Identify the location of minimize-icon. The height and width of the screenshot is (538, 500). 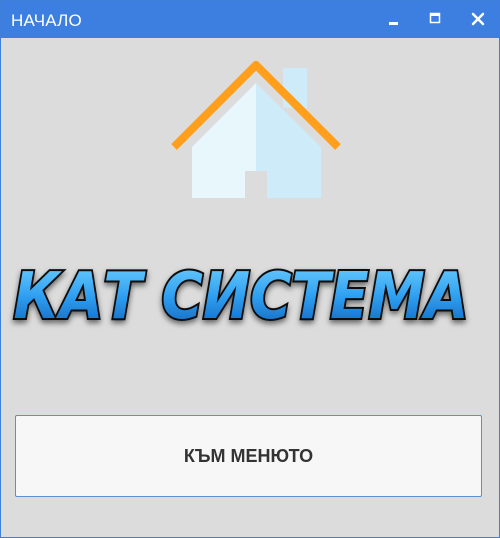
(393, 23).